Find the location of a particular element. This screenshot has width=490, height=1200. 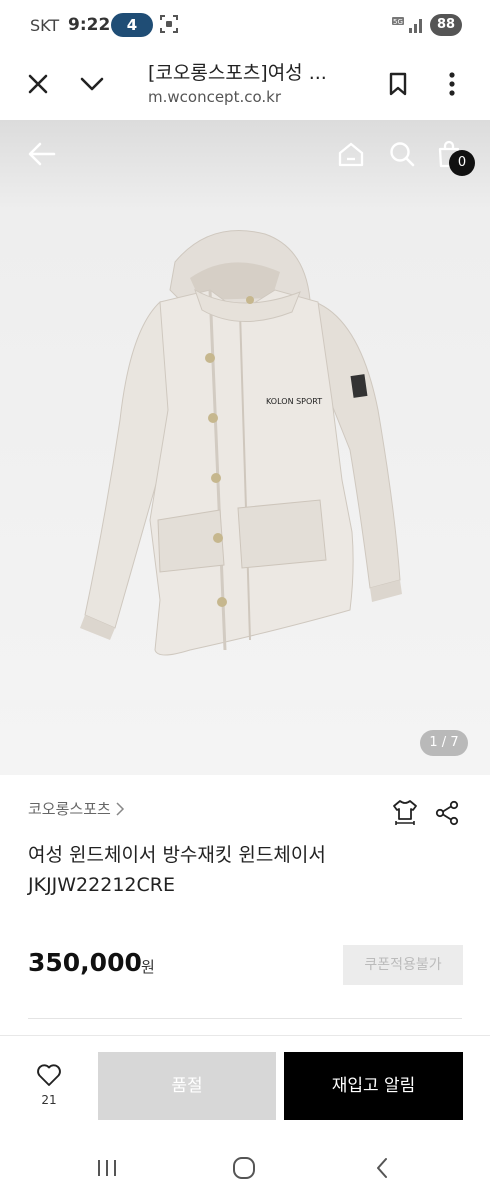

notification-badge: 4 is located at coordinates (132, 25).